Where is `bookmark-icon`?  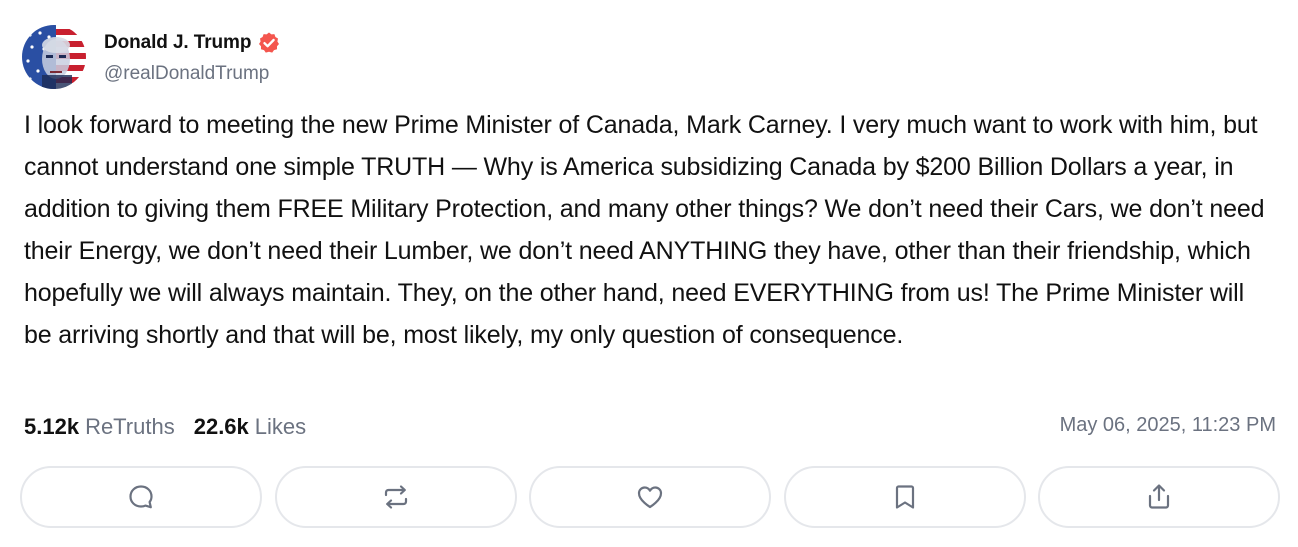
bookmark-icon is located at coordinates (904, 497).